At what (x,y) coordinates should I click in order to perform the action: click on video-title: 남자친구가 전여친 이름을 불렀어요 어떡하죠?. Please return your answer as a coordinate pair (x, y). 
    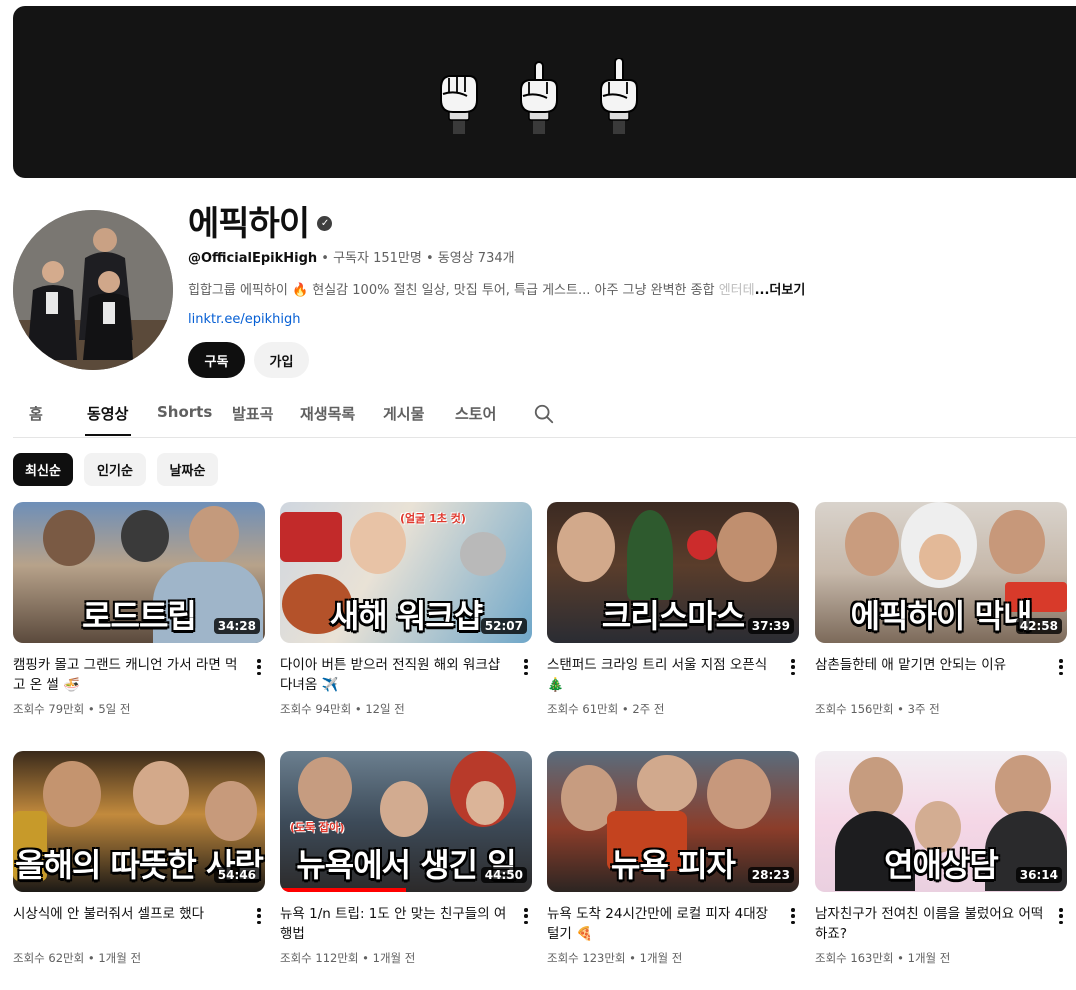
    Looking at the image, I should click on (941, 924).